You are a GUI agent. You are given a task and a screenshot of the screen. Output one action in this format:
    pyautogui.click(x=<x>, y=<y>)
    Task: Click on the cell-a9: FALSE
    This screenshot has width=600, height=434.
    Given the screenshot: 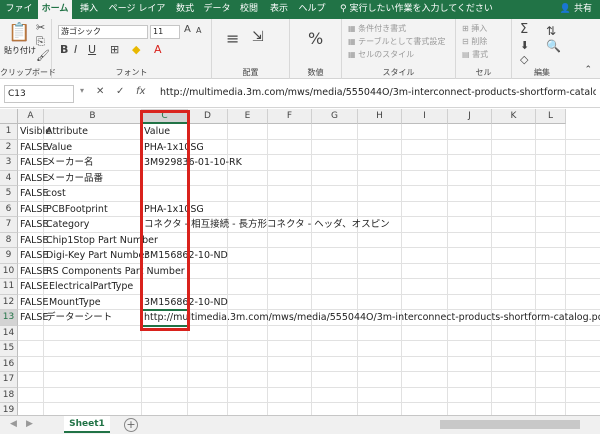 What is the action you would take?
    pyautogui.click(x=33, y=256)
    